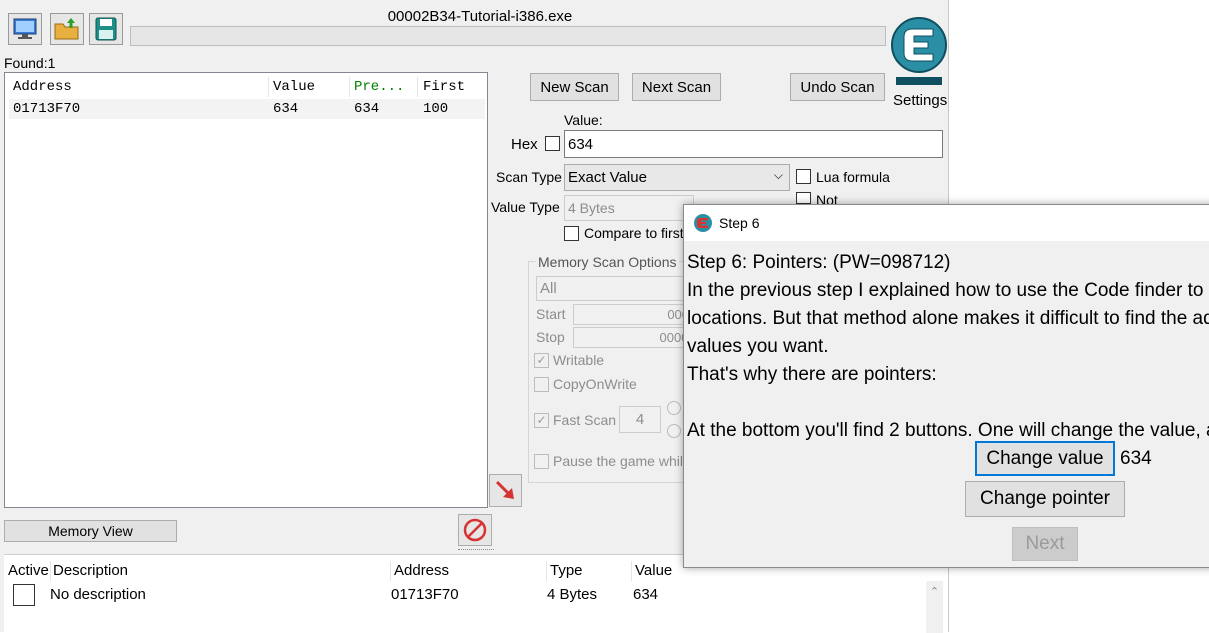 Image resolution: width=1209 pixels, height=633 pixels. Describe the element at coordinates (541, 420) in the screenshot. I see `fast-scan-checkbox: ✓` at that location.